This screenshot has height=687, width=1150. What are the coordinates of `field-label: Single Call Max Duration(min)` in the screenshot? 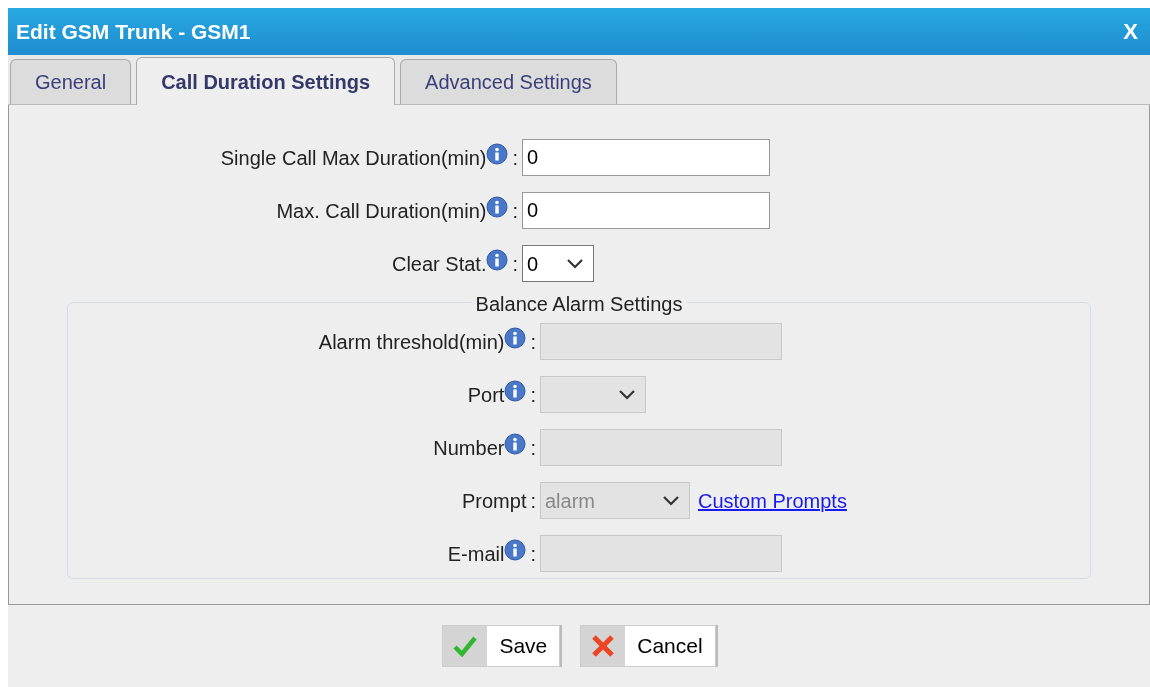 It's located at (353, 158).